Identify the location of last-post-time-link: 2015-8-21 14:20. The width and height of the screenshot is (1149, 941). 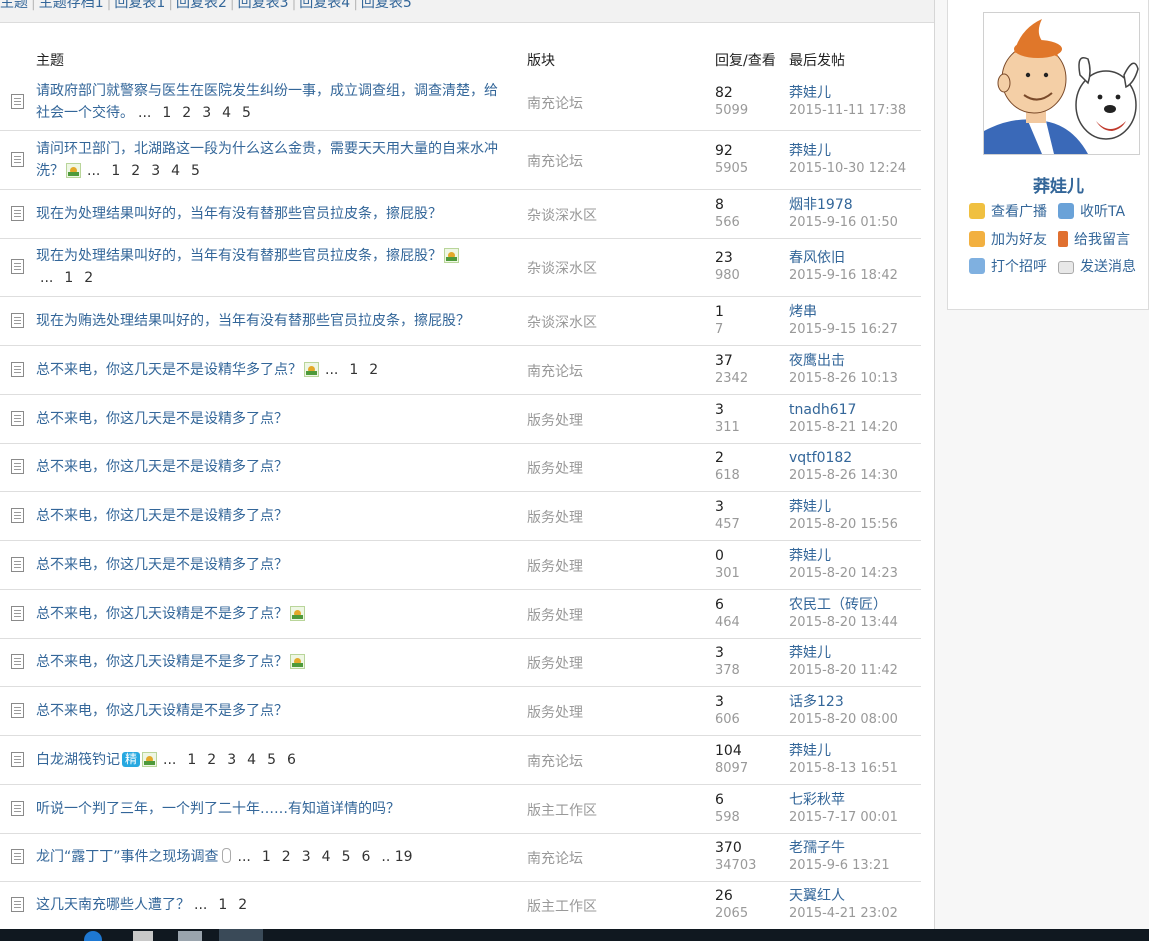
(843, 428).